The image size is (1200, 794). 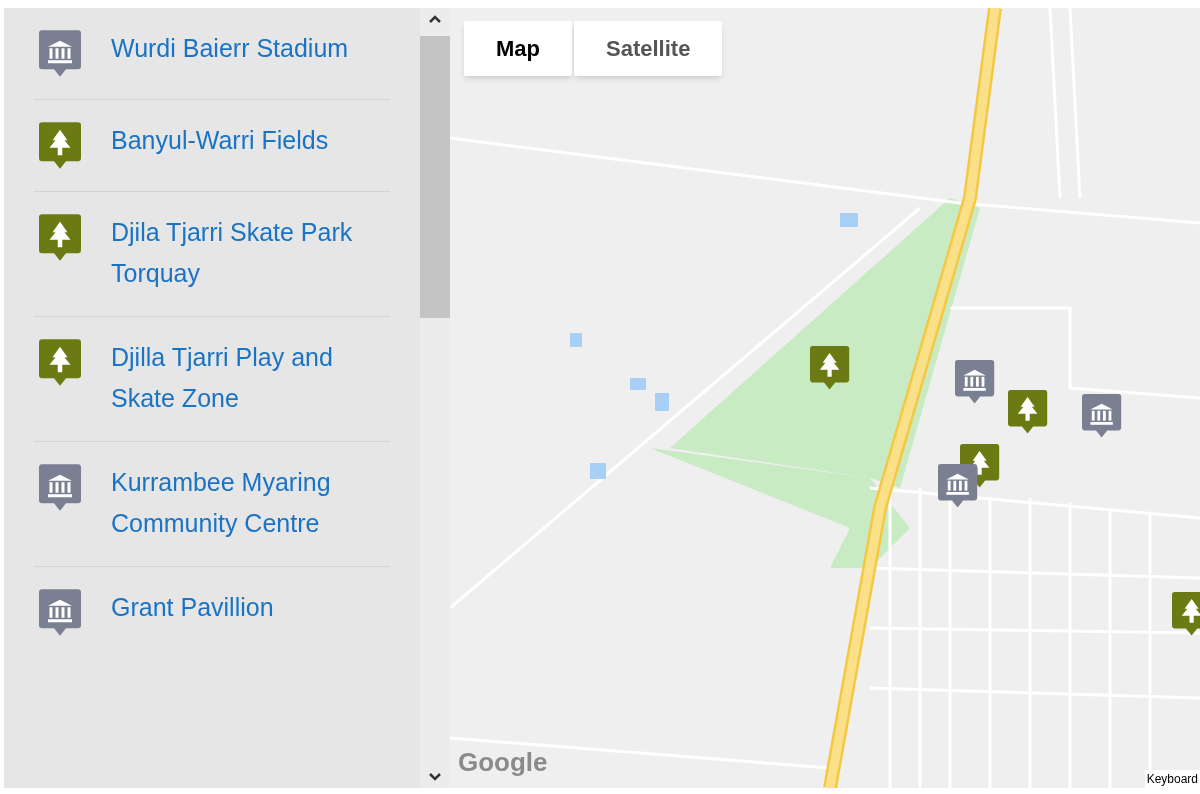 What do you see at coordinates (435, 19) in the screenshot?
I see `scroll-up-icon` at bounding box center [435, 19].